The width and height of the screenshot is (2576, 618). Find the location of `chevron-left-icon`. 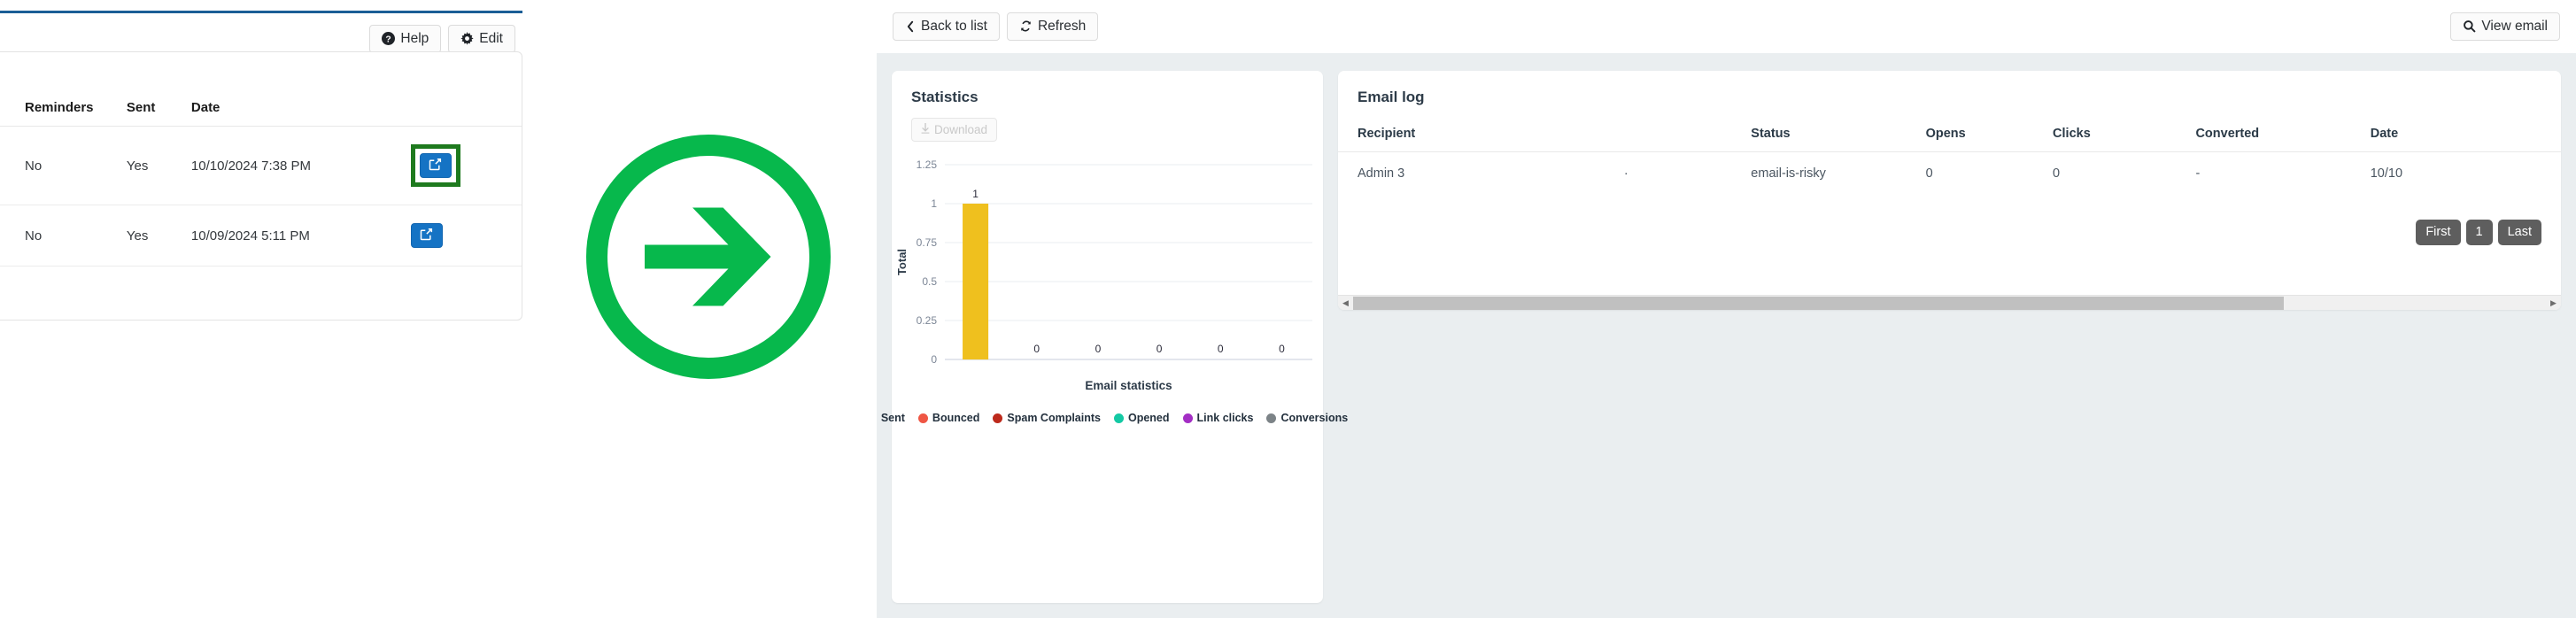

chevron-left-icon is located at coordinates (910, 26).